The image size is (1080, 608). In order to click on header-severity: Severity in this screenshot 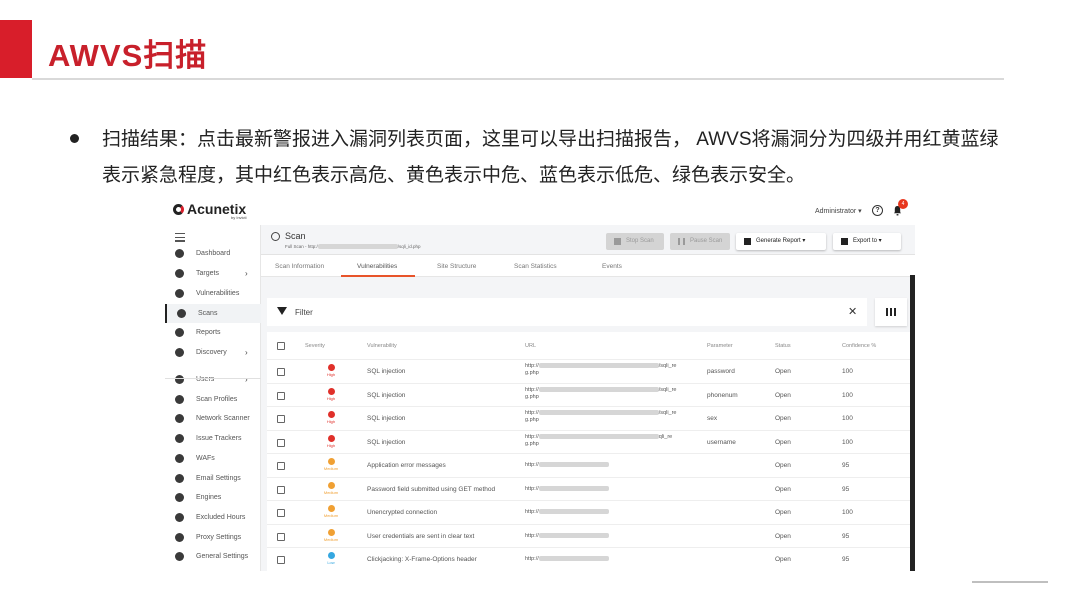, I will do `click(315, 346)`.